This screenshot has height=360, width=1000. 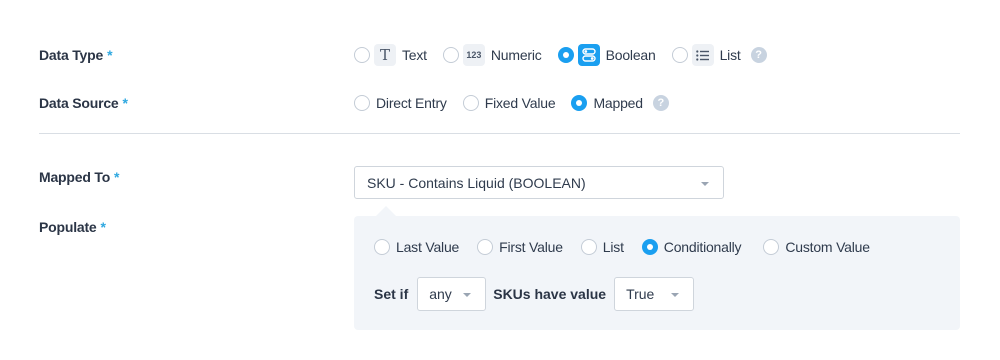 I want to click on toggle-icon, so click(x=588, y=55).